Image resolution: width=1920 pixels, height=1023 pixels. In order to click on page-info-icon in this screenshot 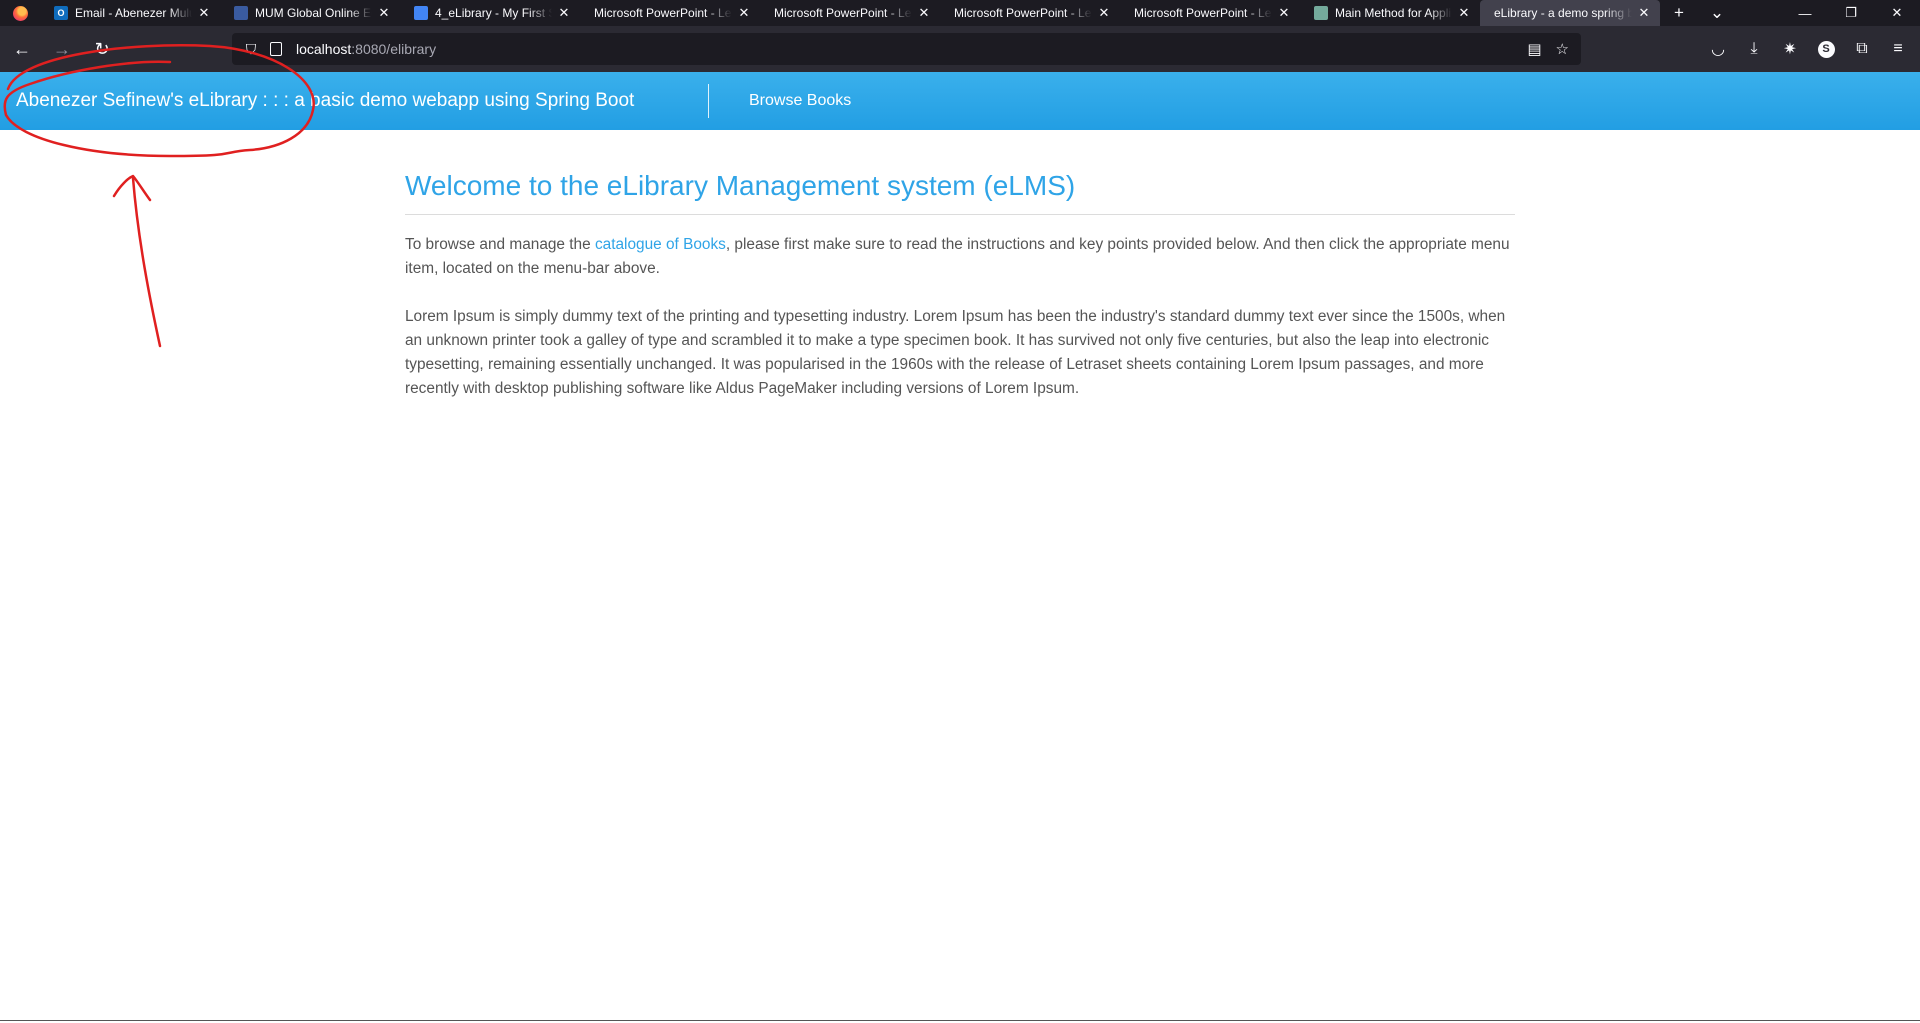, I will do `click(276, 49)`.